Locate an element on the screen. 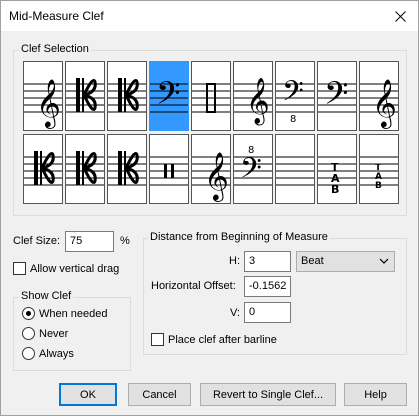 The width and height of the screenshot is (419, 416). tenor-clef-icon is located at coordinates (127, 95).